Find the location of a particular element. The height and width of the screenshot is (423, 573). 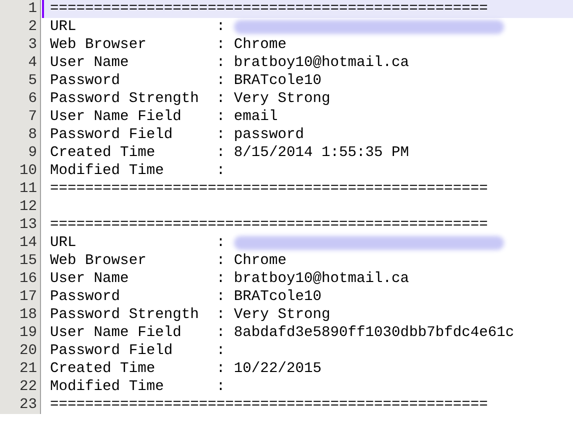

code-text: User Name Field : 8abdafd3e5890ff1030dbb7bfdc4e61c is located at coordinates (282, 333).